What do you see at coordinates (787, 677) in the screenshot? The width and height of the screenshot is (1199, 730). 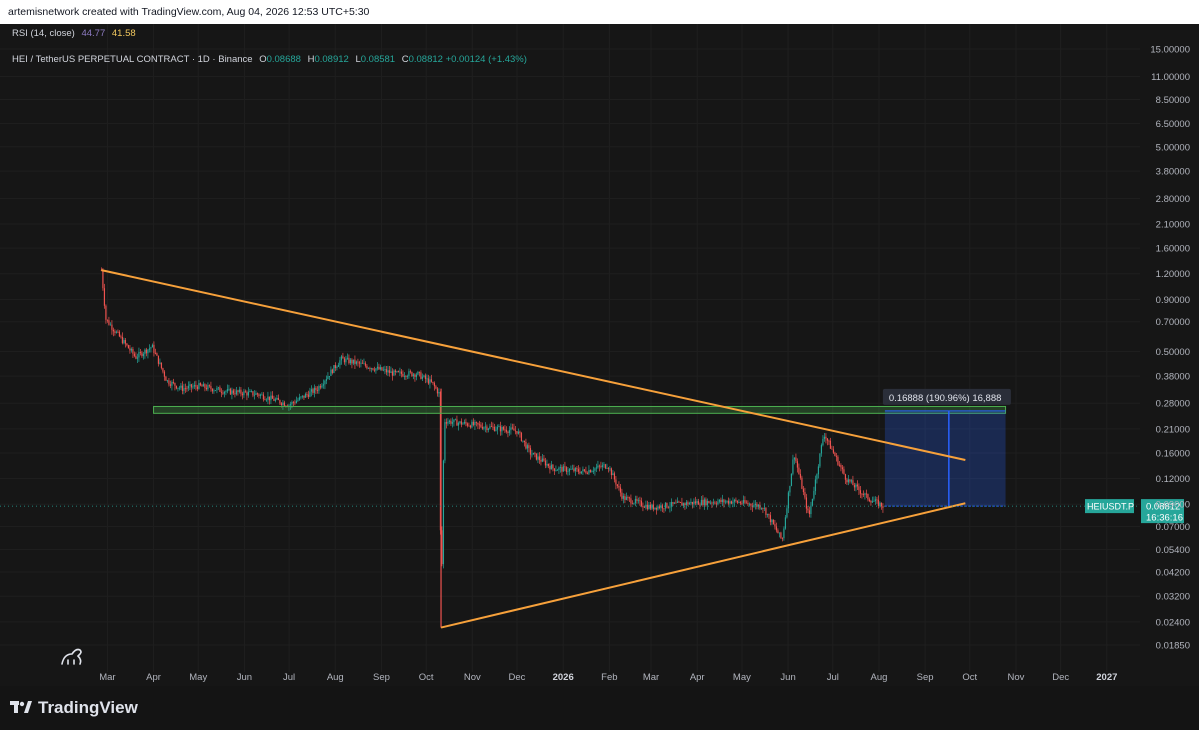 I see `time-tick-label: Jun` at bounding box center [787, 677].